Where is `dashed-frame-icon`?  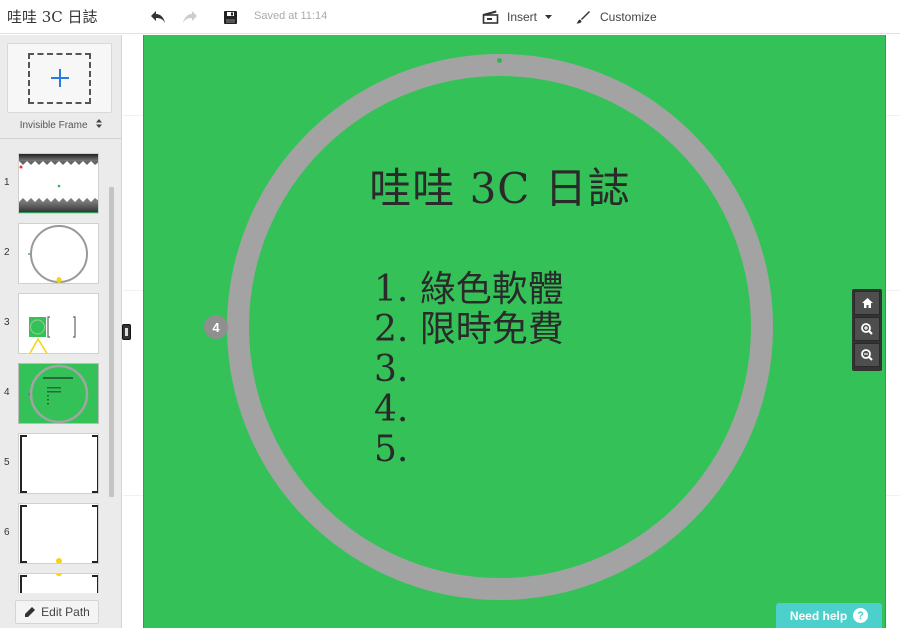
dashed-frame-icon is located at coordinates (59, 78).